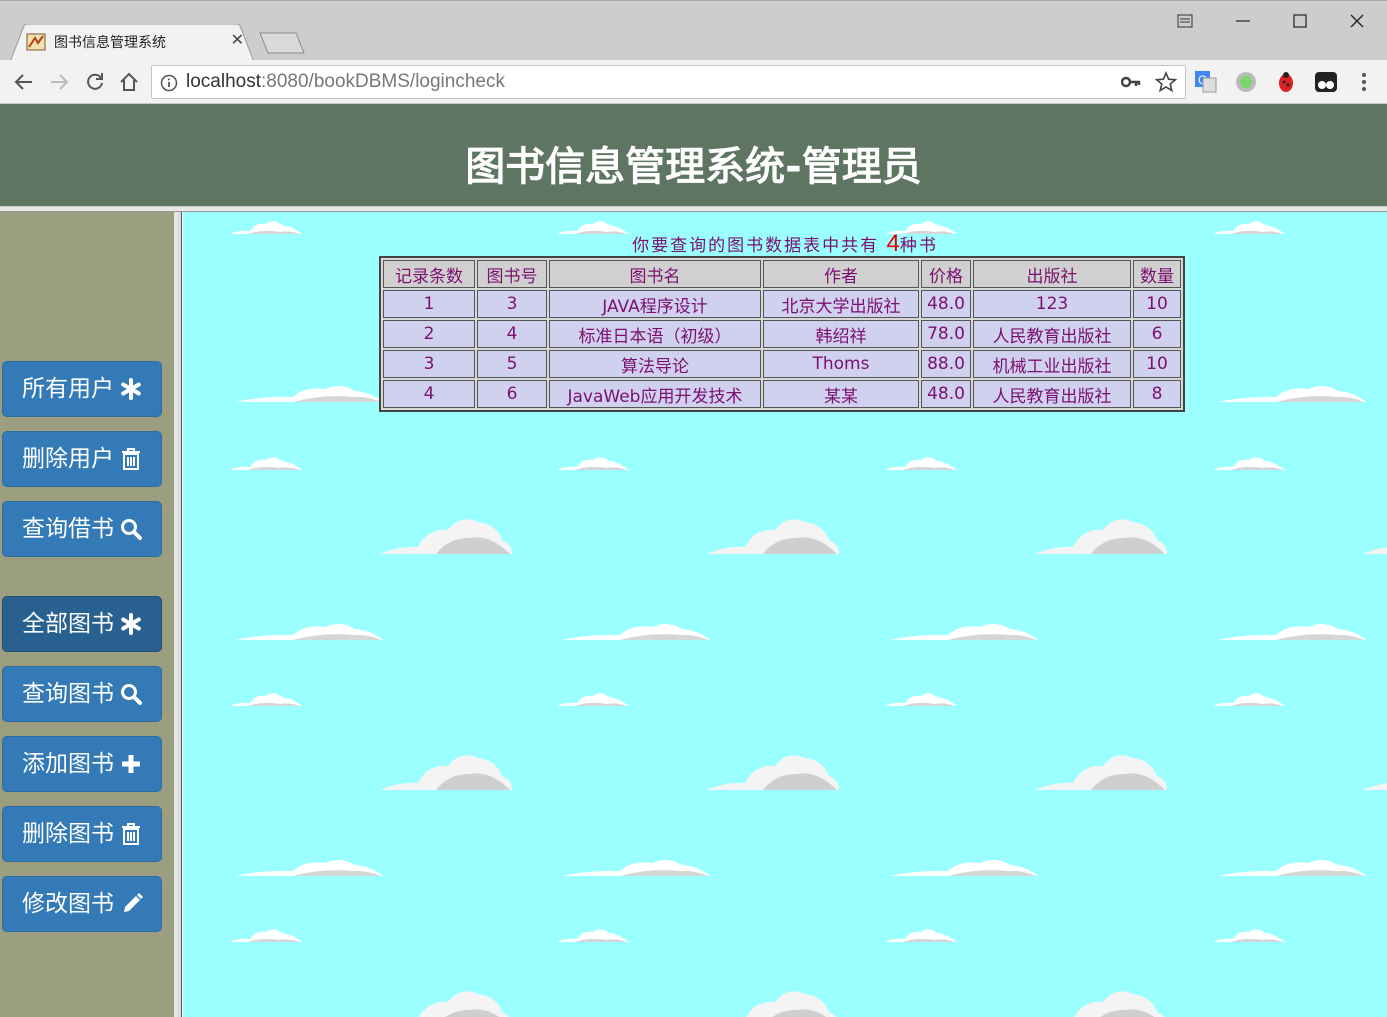 The image size is (1387, 1017). Describe the element at coordinates (1166, 83) in the screenshot. I see `bookmark-star-icon` at that location.